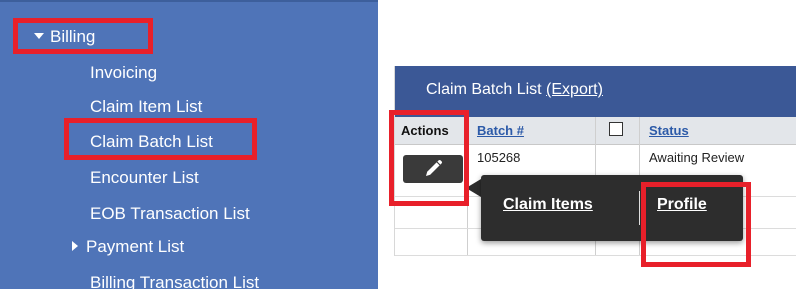  Describe the element at coordinates (574, 89) in the screenshot. I see `export-link: (Export)` at that location.